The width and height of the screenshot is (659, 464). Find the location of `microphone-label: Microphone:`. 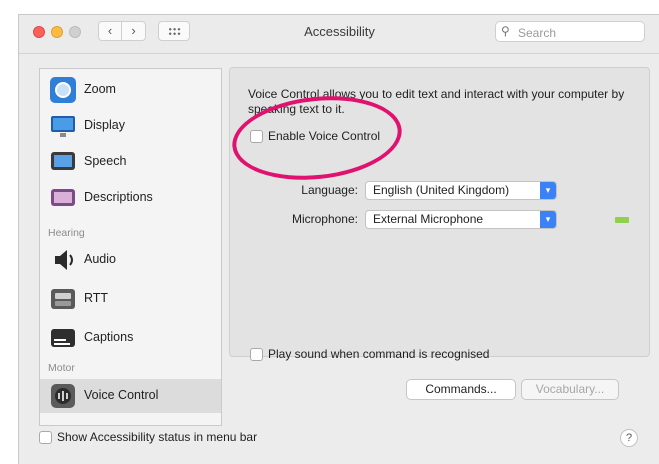

microphone-label: Microphone: is located at coordinates (324, 219).